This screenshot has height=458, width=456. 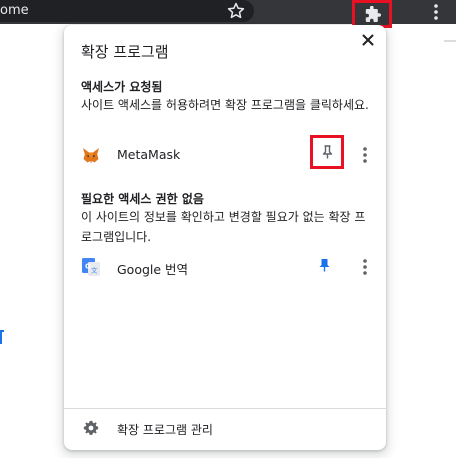 I want to click on page-content, so click(x=451, y=241).